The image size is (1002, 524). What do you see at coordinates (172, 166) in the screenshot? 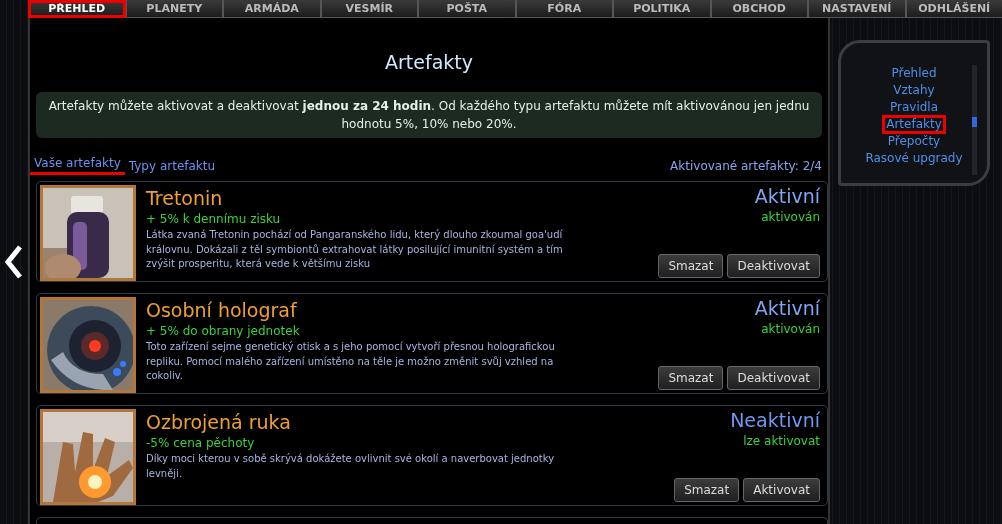
I see `sub-tab: Typy artefaktu` at bounding box center [172, 166].